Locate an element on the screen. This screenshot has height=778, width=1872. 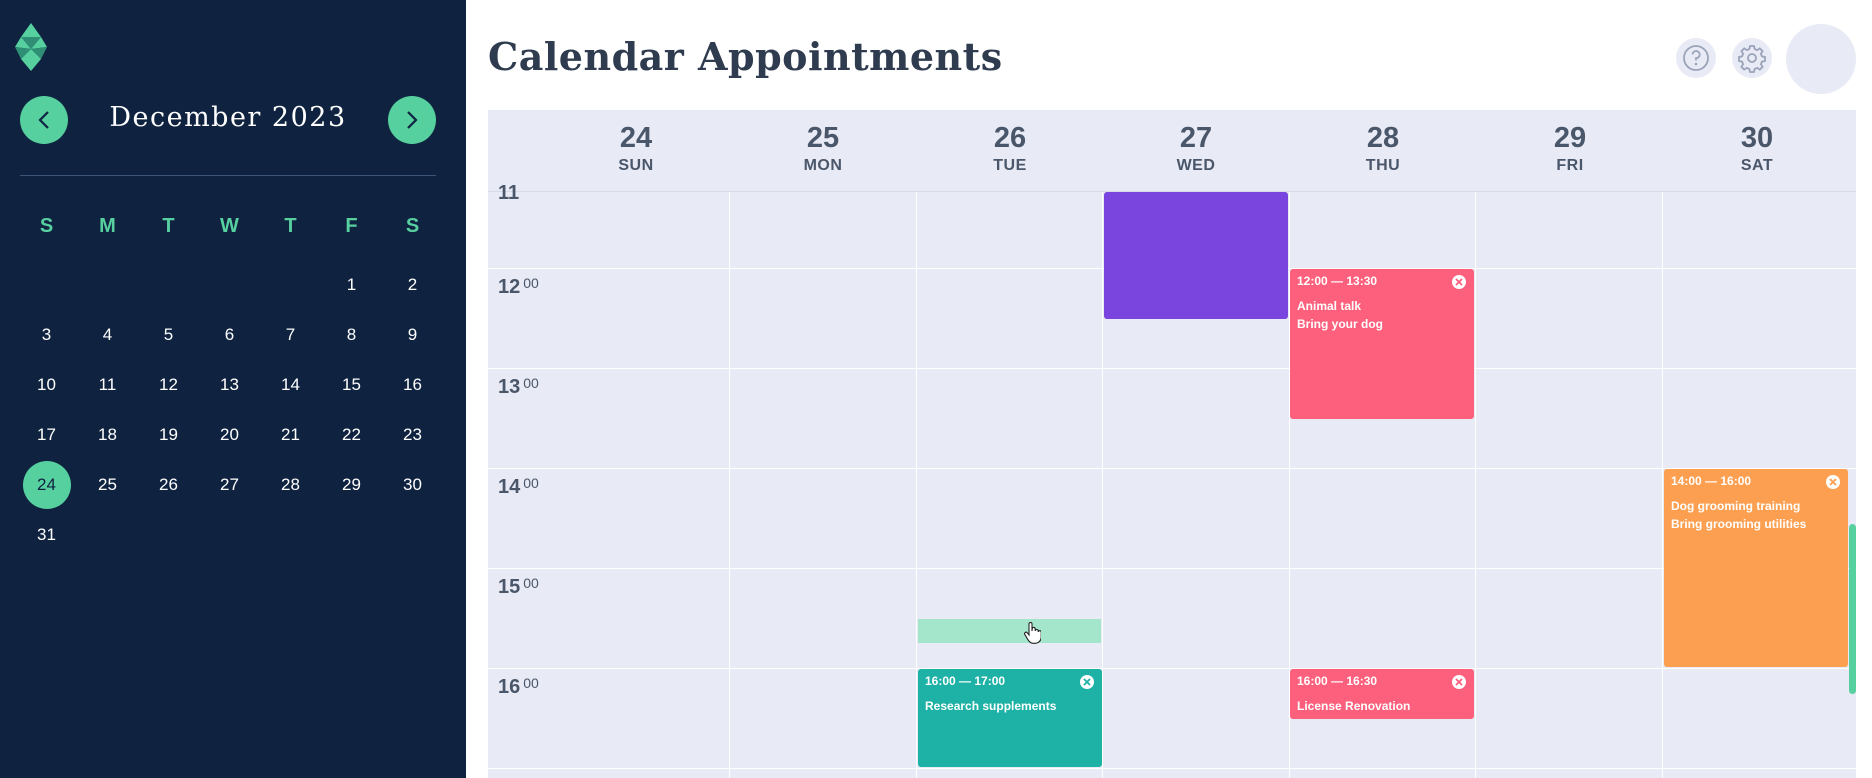
day-header: 30 SAT is located at coordinates (1757, 148).